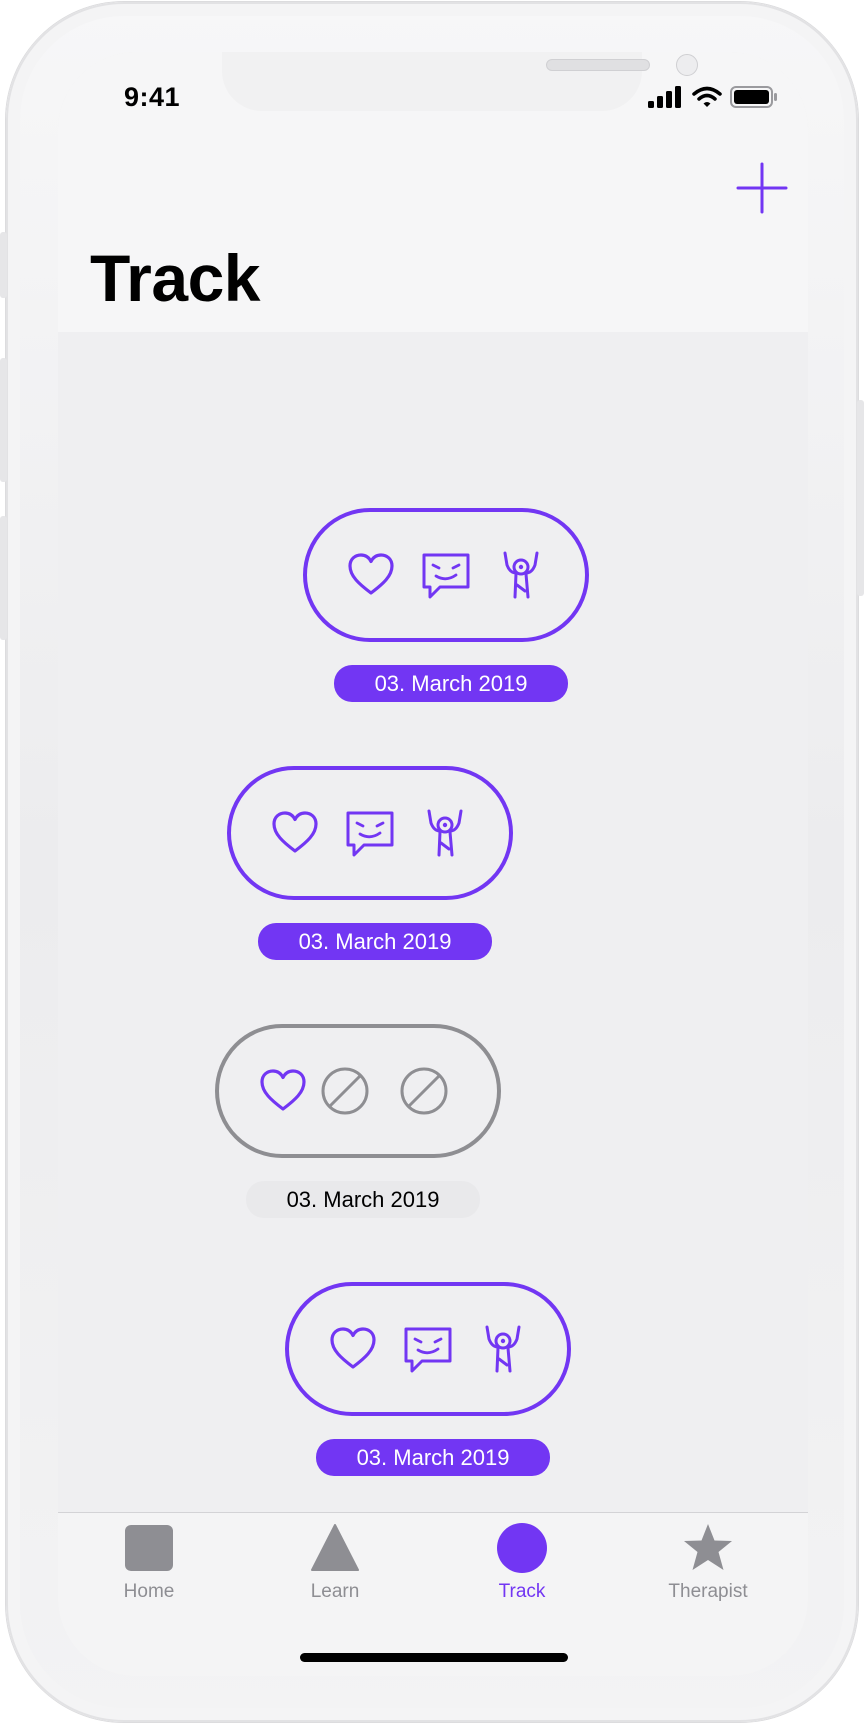 Image resolution: width=864 pixels, height=1726 pixels. I want to click on tab-track: Track, so click(522, 1568).